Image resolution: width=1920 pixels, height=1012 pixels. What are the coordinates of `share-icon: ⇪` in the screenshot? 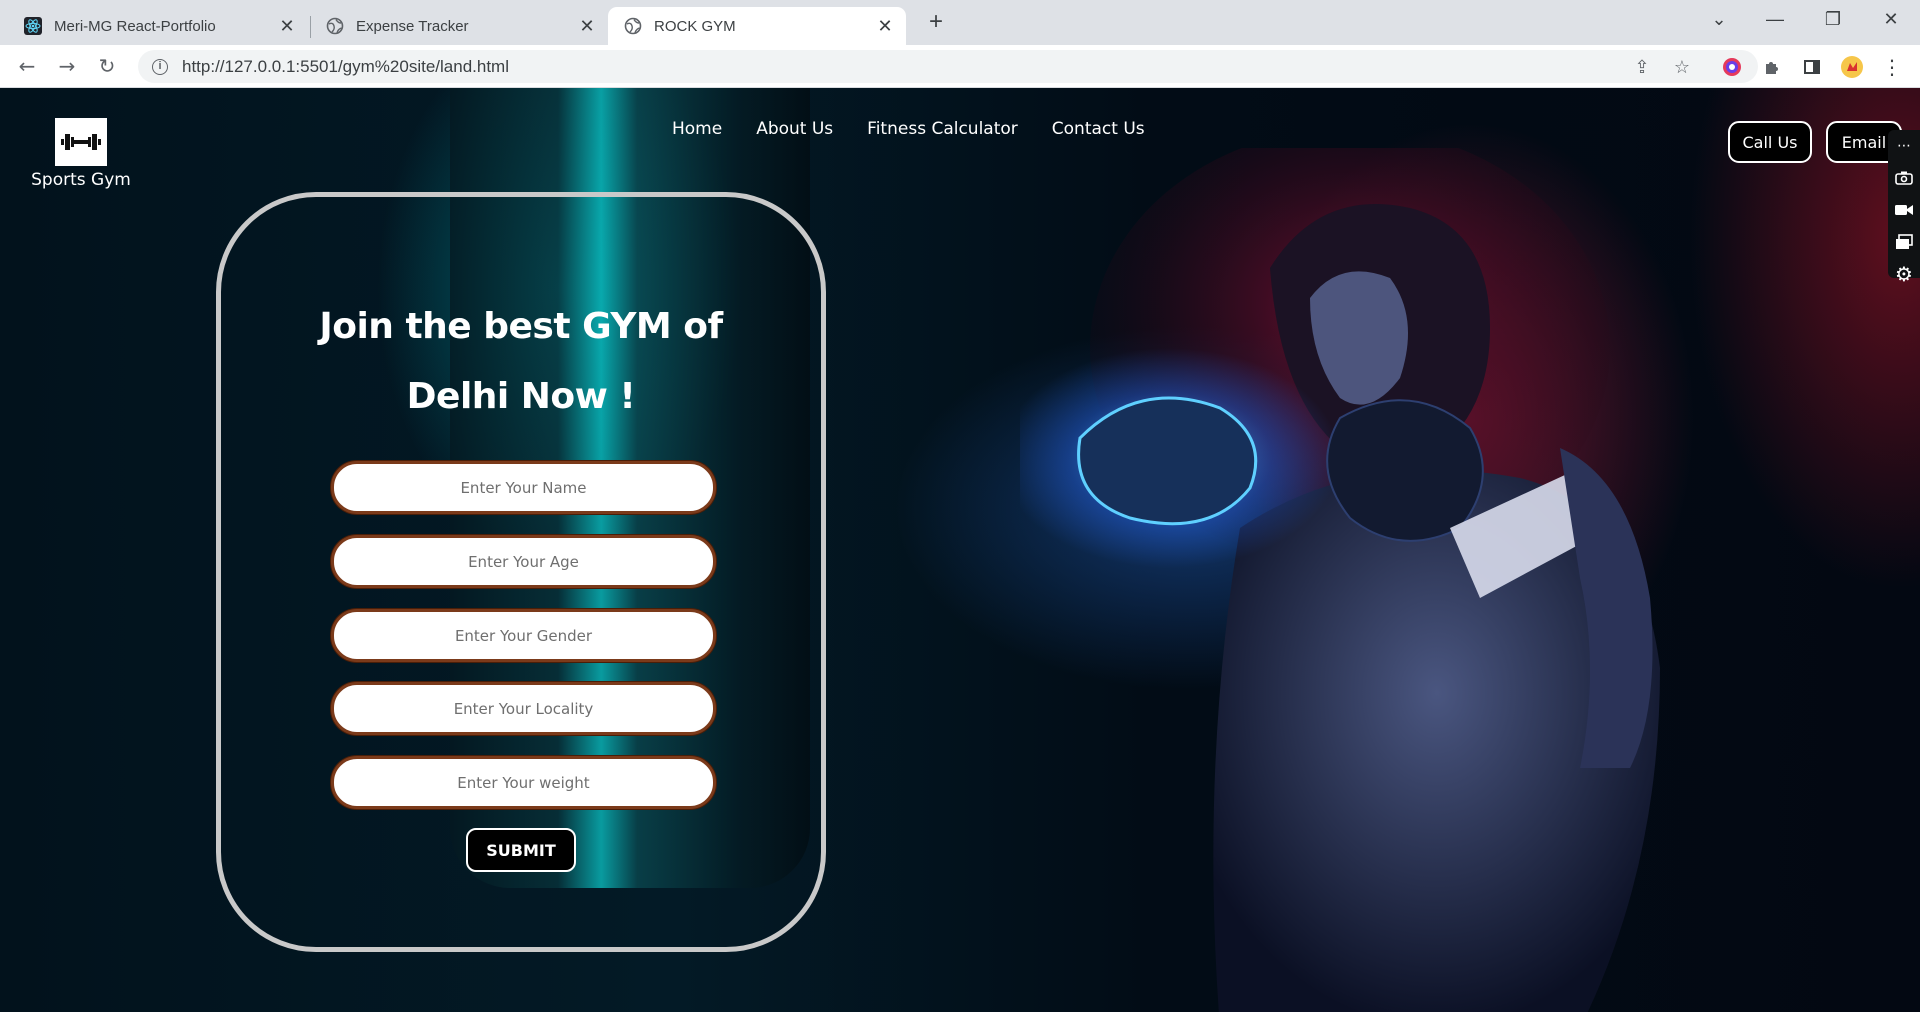 It's located at (1642, 67).